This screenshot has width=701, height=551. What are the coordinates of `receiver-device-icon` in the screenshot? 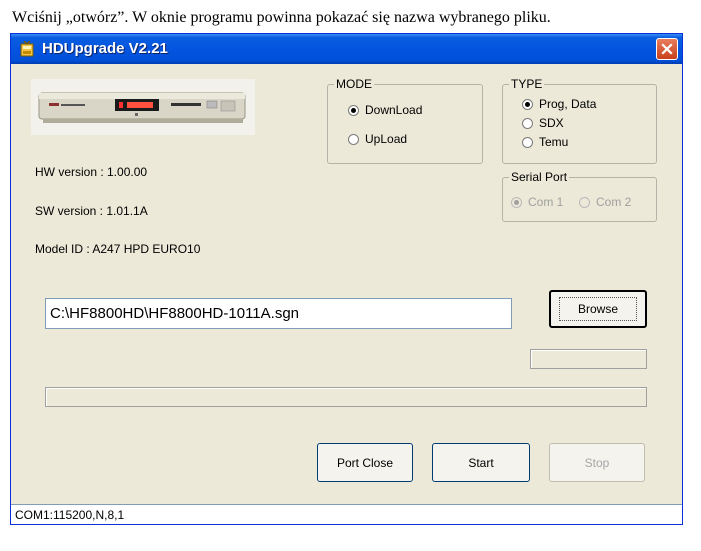 It's located at (143, 107).